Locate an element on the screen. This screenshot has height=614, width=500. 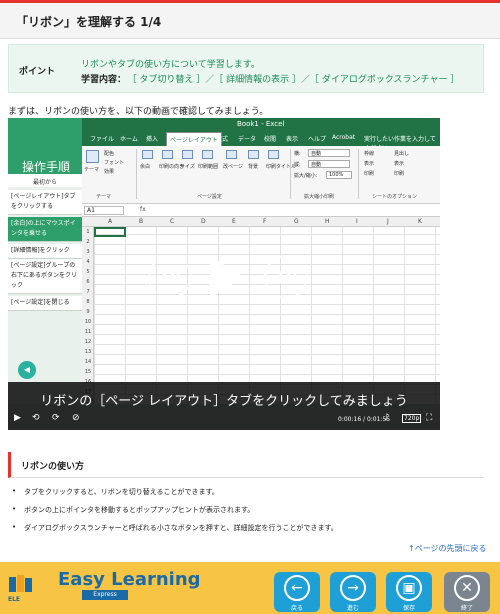
quality-badge: 720p is located at coordinates (412, 418).